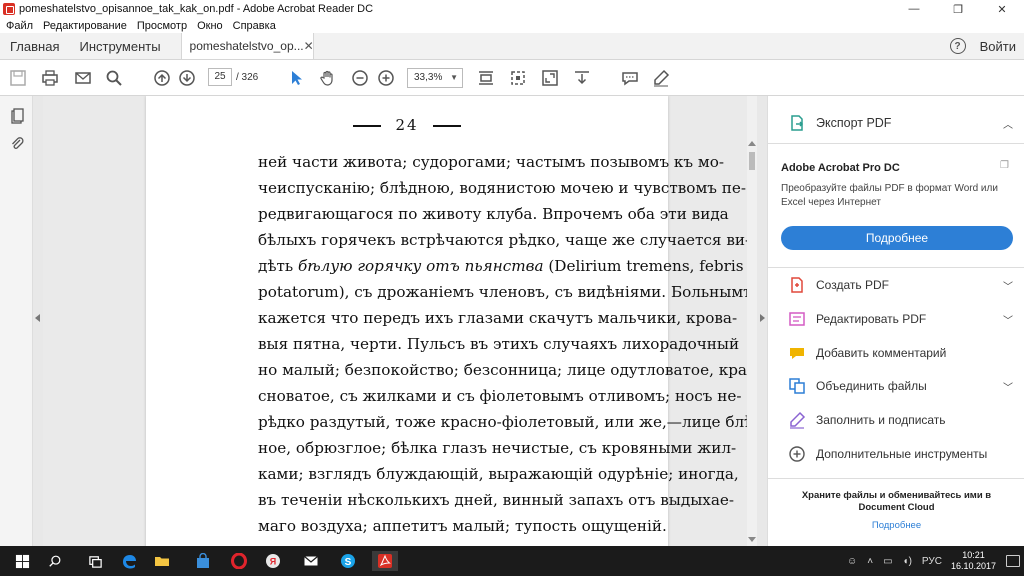 The width and height of the screenshot is (1024, 576). Describe the element at coordinates (900, 420) in the screenshot. I see `tool-fill-sign: Заполнить и подписать` at that location.